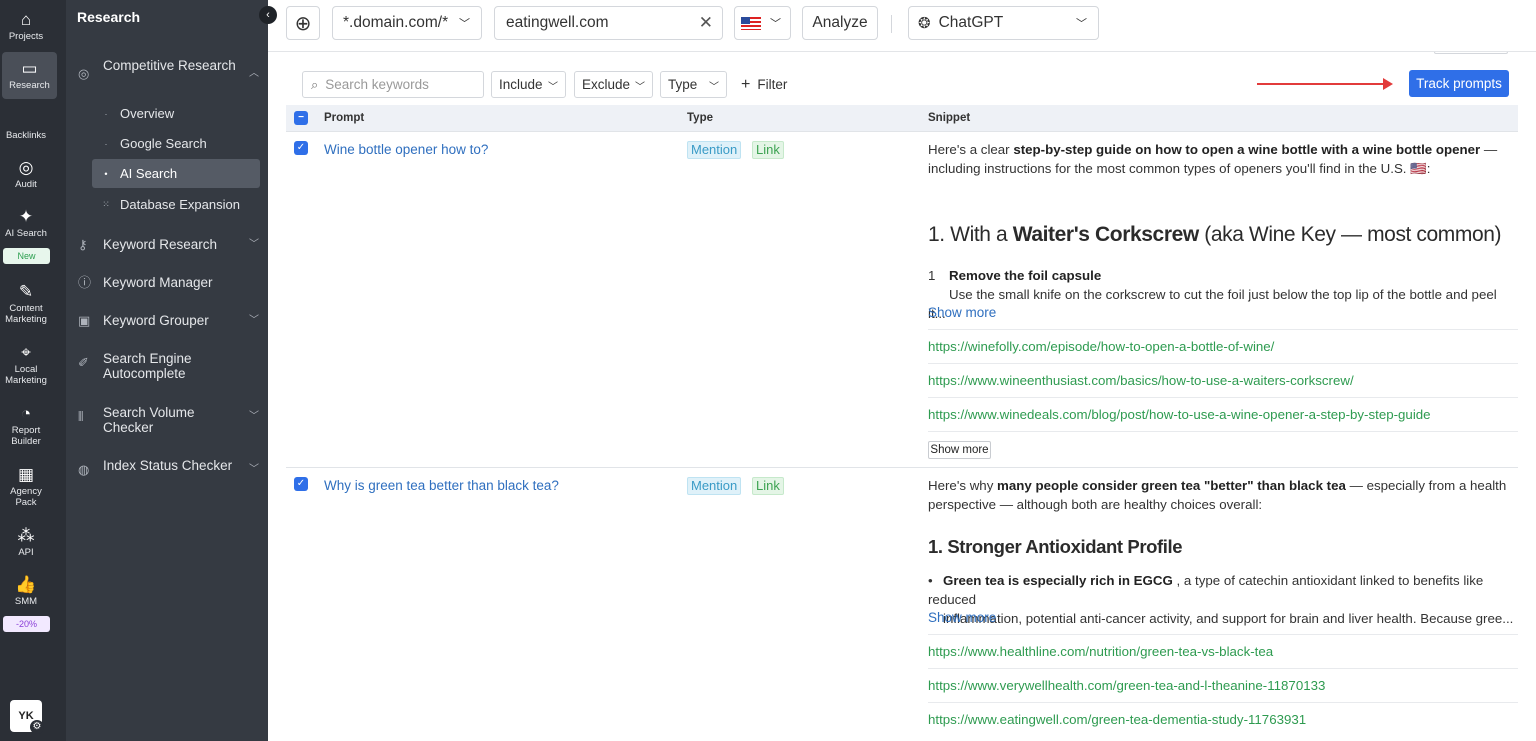  What do you see at coordinates (26, 303) in the screenshot?
I see `rail-content-marketing: ✎ Content Marketing` at bounding box center [26, 303].